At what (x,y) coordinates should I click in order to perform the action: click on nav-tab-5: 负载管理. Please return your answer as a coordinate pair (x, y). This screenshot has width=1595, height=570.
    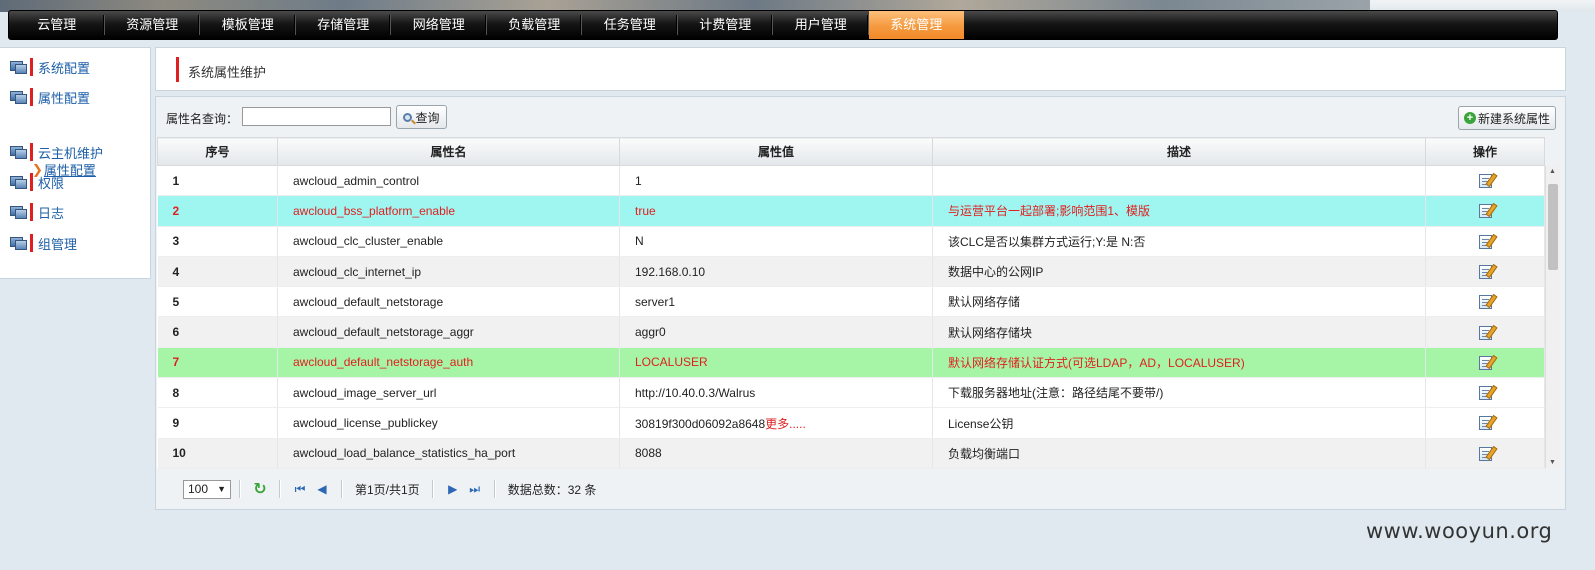
    Looking at the image, I should click on (534, 25).